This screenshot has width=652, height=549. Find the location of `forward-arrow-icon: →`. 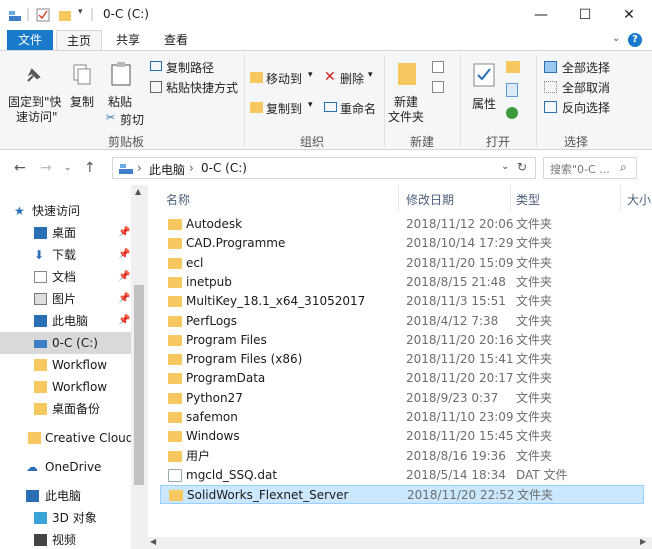

forward-arrow-icon: → is located at coordinates (46, 168).